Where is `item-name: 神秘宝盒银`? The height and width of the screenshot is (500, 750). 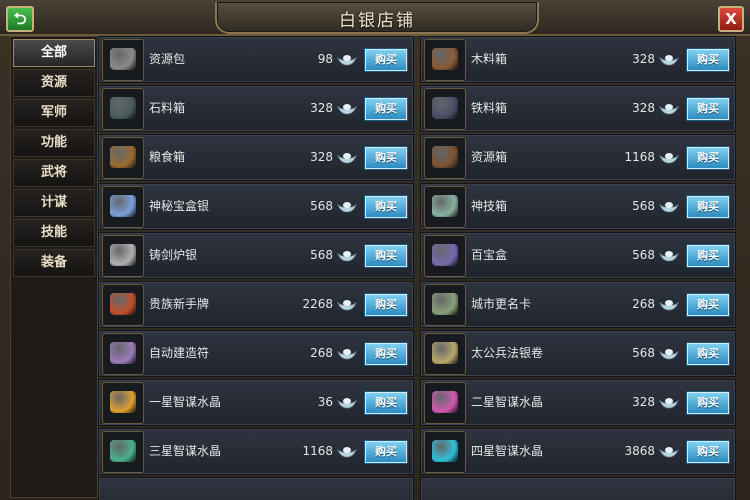 item-name: 神秘宝盒银 is located at coordinates (179, 206).